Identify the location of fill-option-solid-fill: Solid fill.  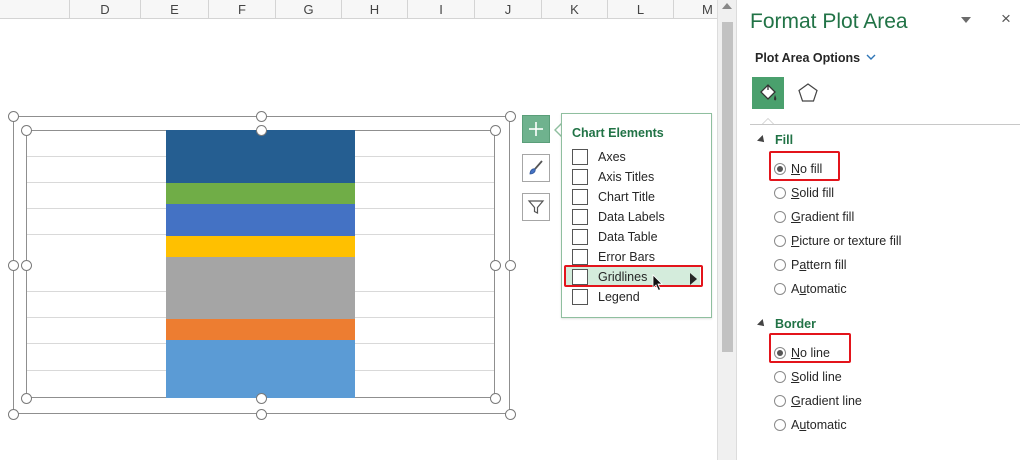
(804, 193).